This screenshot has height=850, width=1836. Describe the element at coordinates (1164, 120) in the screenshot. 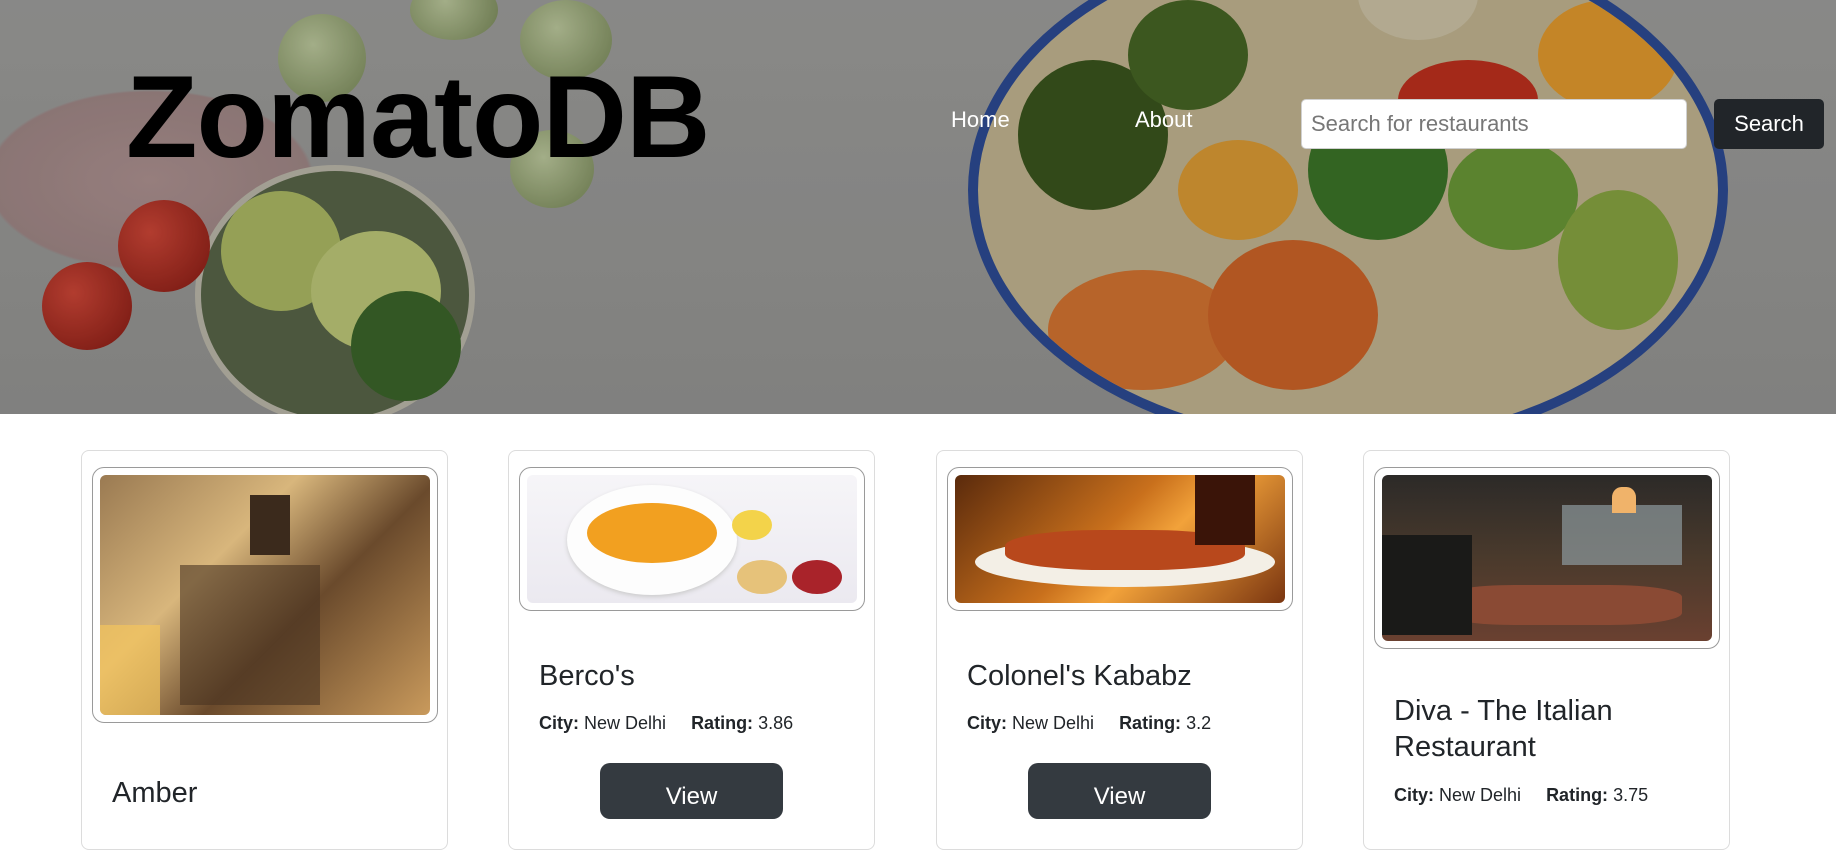

I see `nav-about-link: About` at that location.